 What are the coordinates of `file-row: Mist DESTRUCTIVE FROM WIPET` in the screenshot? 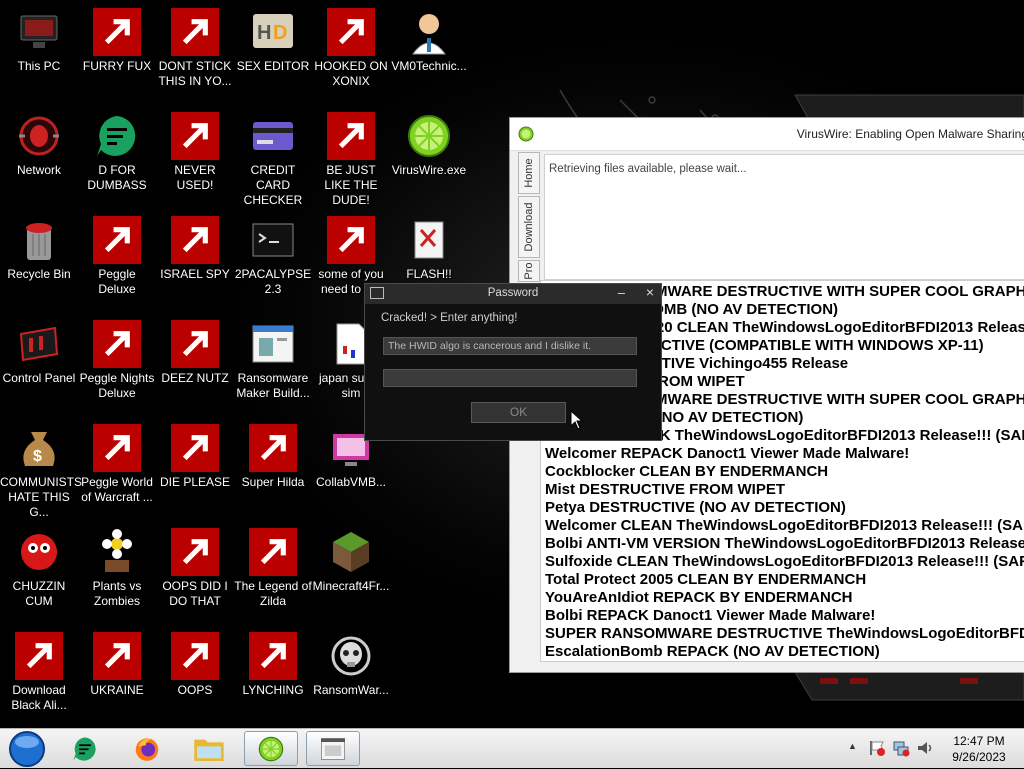 It's located at (665, 490).